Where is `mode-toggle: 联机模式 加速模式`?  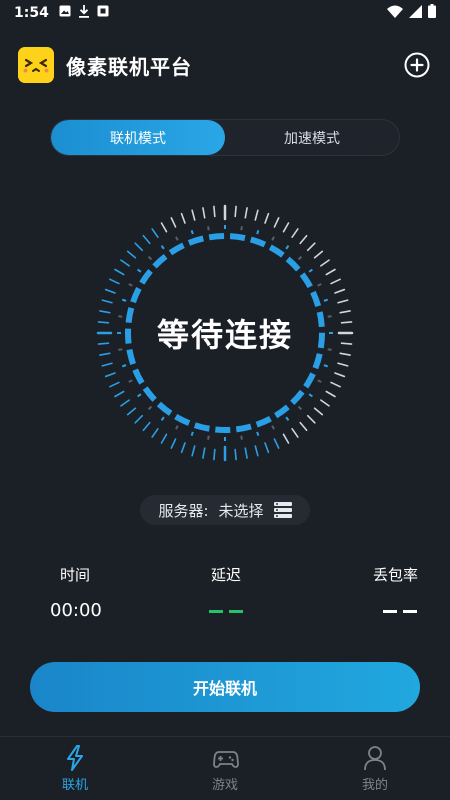 mode-toggle: 联机模式 加速模式 is located at coordinates (225, 137).